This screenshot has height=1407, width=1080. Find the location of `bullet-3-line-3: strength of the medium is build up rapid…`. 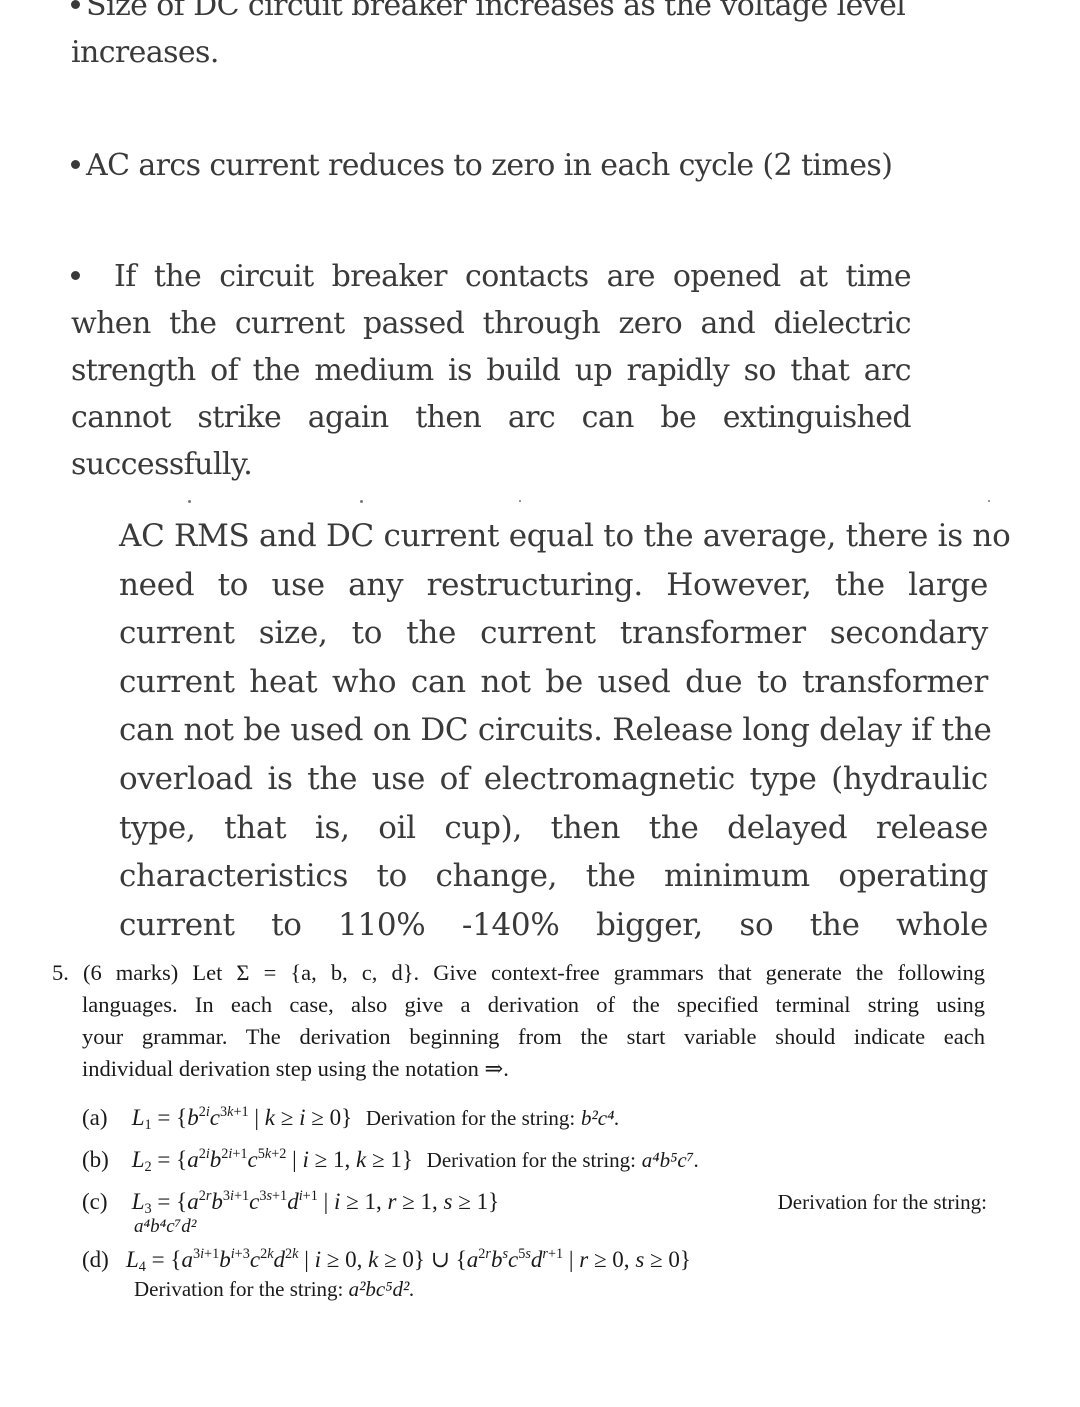

bullet-3-line-3: strength of the medium is build up rapid… is located at coordinates (491, 370).